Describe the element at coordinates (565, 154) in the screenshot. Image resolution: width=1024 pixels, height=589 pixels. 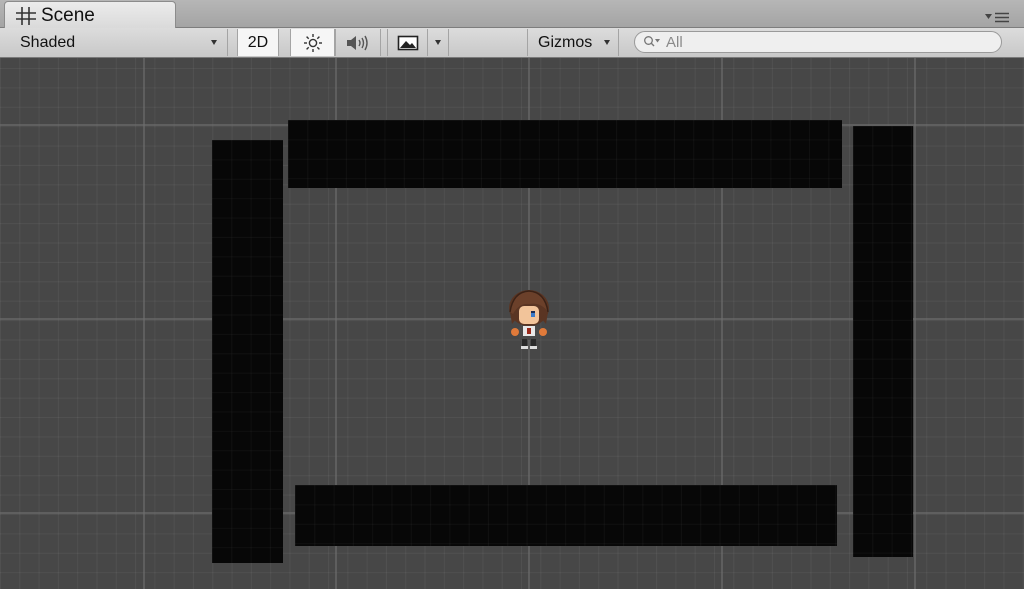
I see `wall-top` at that location.